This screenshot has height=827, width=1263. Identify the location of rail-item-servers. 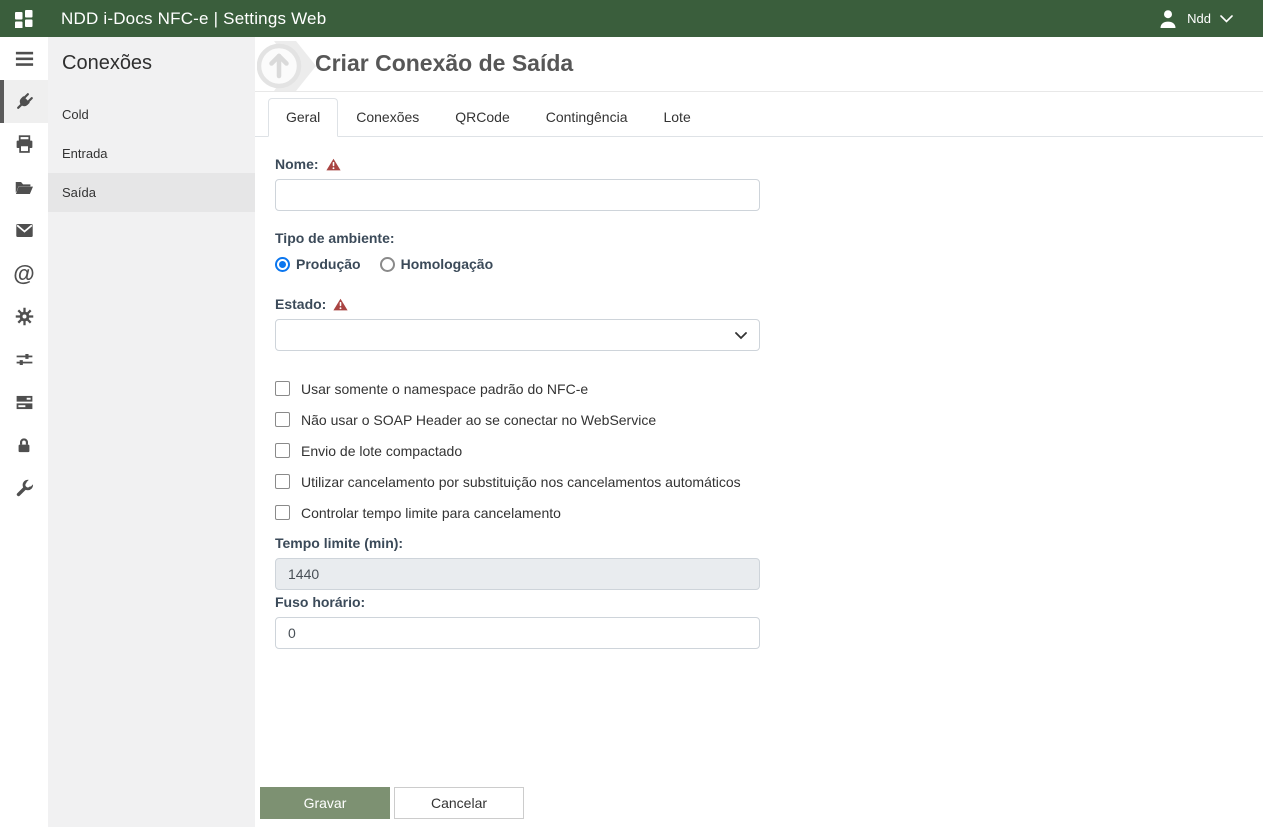
(24, 402).